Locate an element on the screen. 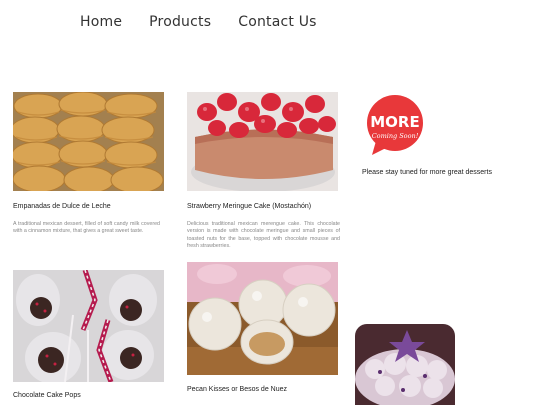 The height and width of the screenshot is (405, 540). cake-pops-image is located at coordinates (88, 326).